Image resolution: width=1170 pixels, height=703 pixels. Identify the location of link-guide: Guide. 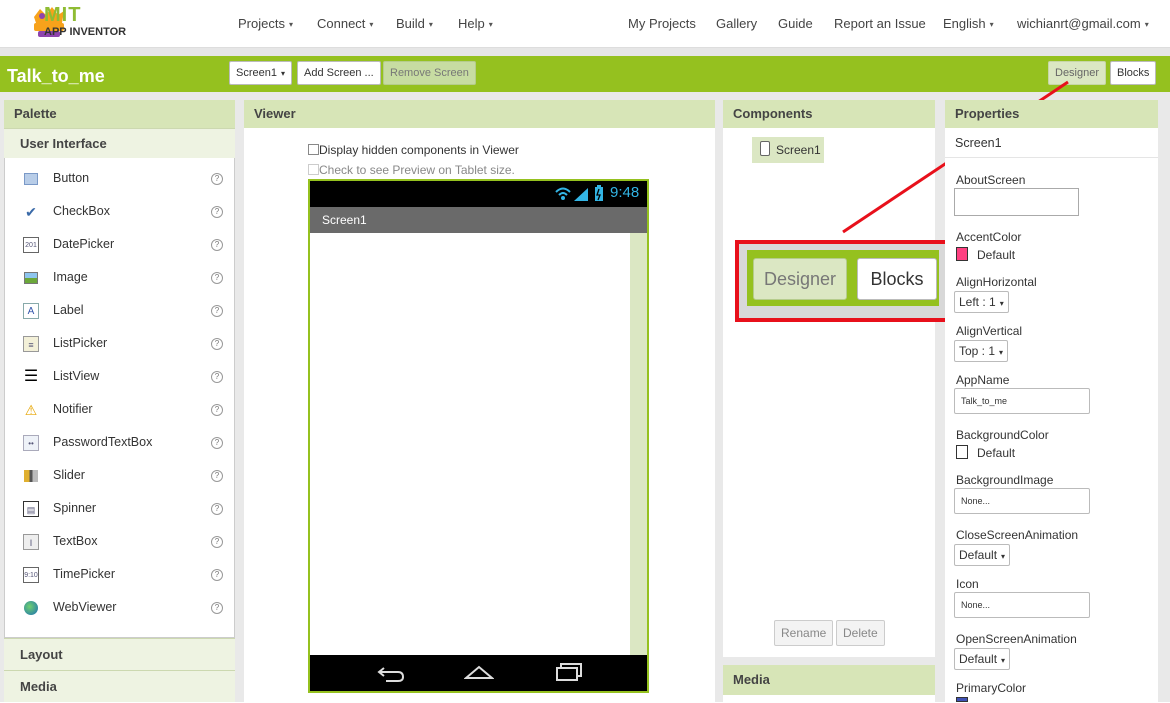
(795, 23).